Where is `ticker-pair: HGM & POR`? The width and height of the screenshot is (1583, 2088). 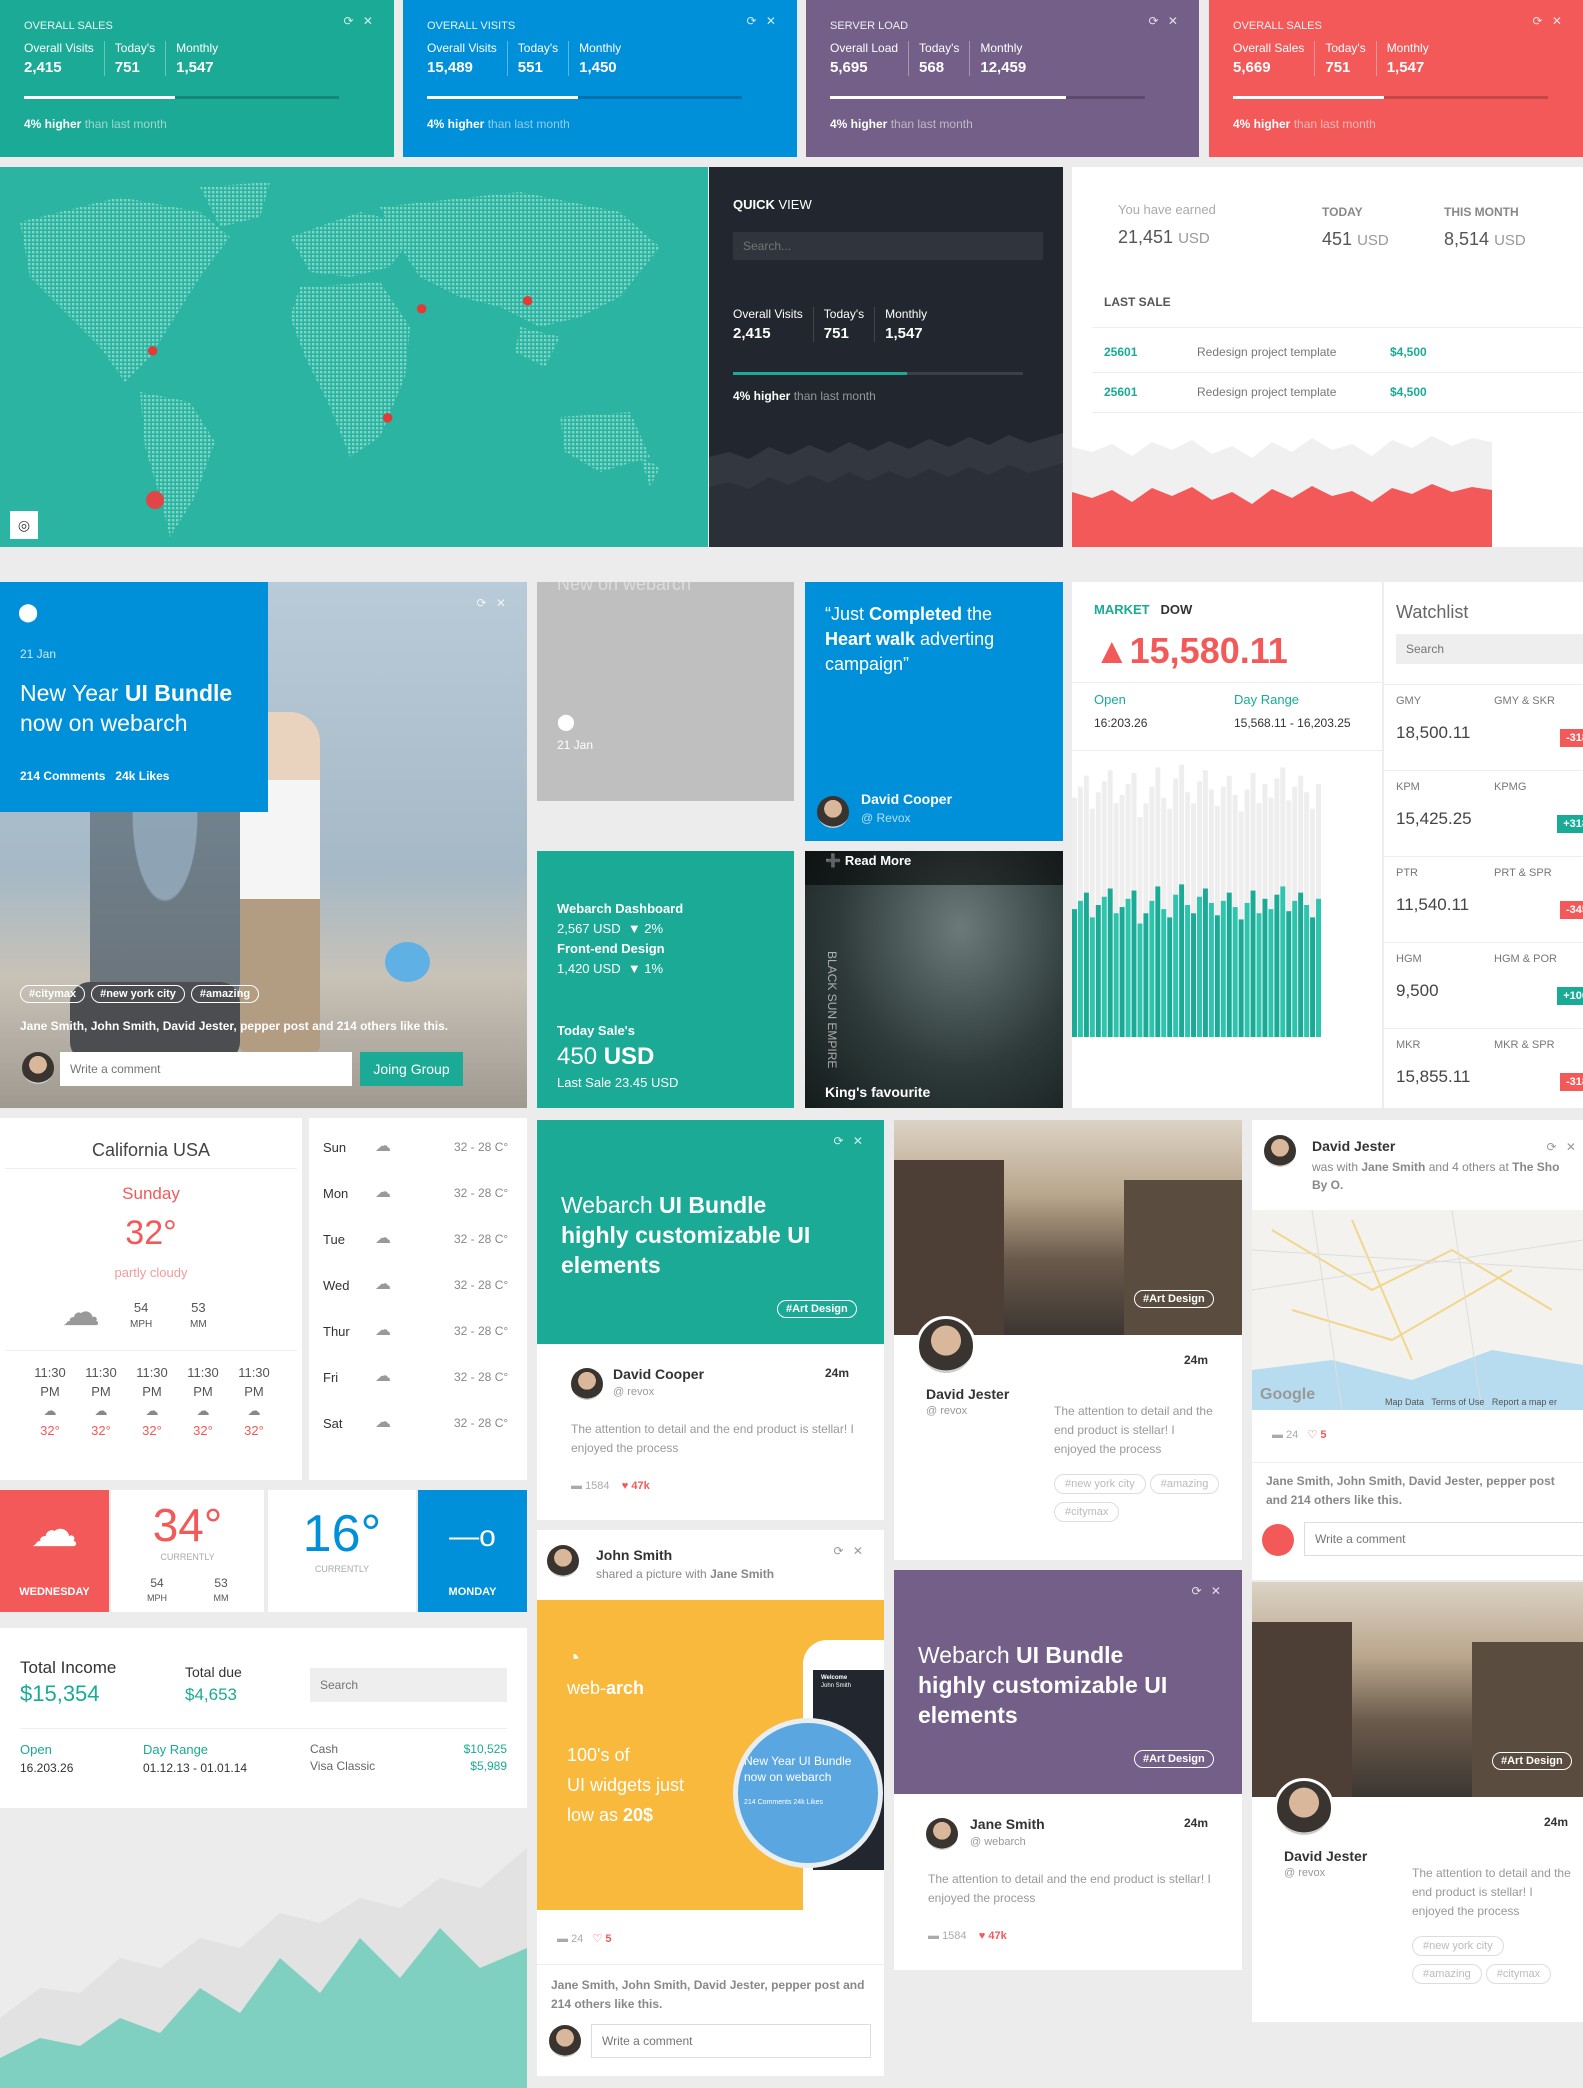 ticker-pair: HGM & POR is located at coordinates (1525, 959).